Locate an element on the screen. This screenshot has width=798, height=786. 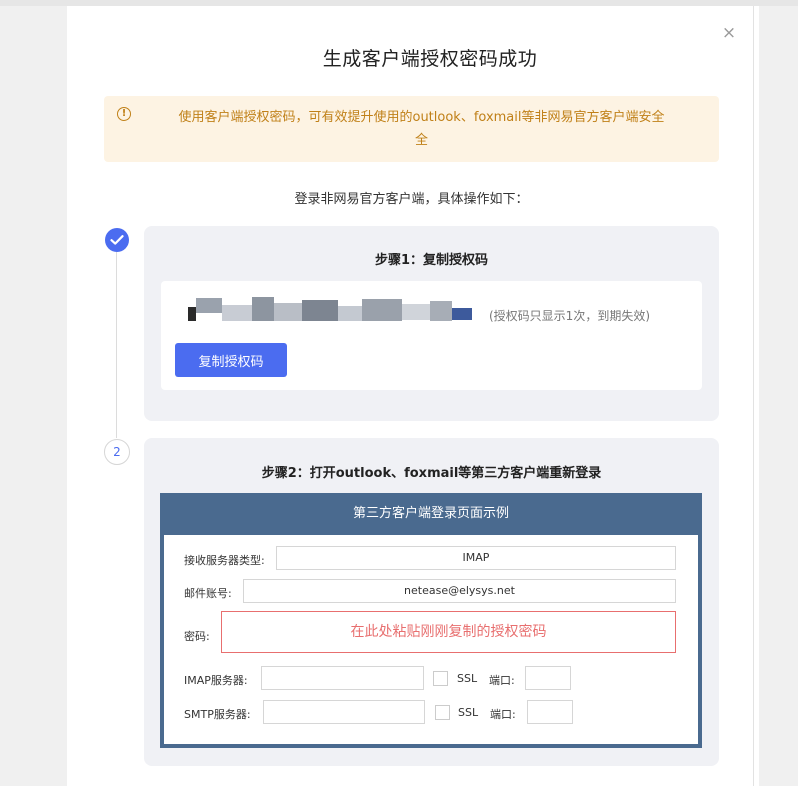
server-type-field: IMAP is located at coordinates (476, 558).